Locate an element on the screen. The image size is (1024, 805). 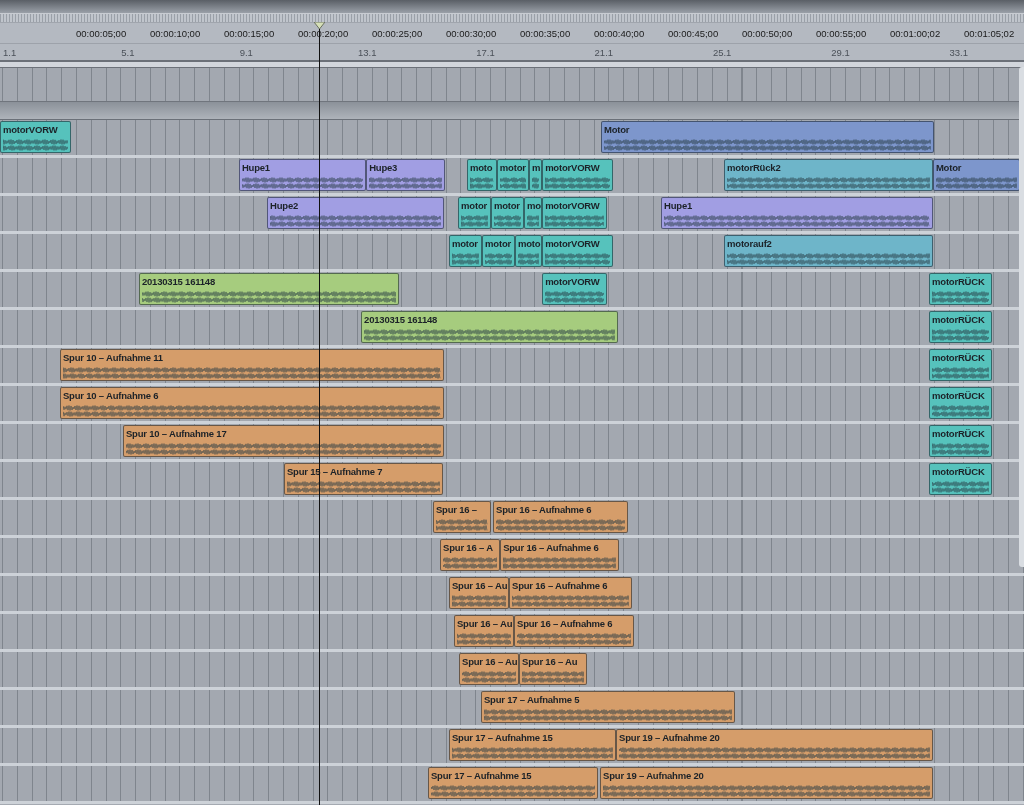
region-label: Spur 17 – Aufnahme 15 is located at coordinates (501, 737).